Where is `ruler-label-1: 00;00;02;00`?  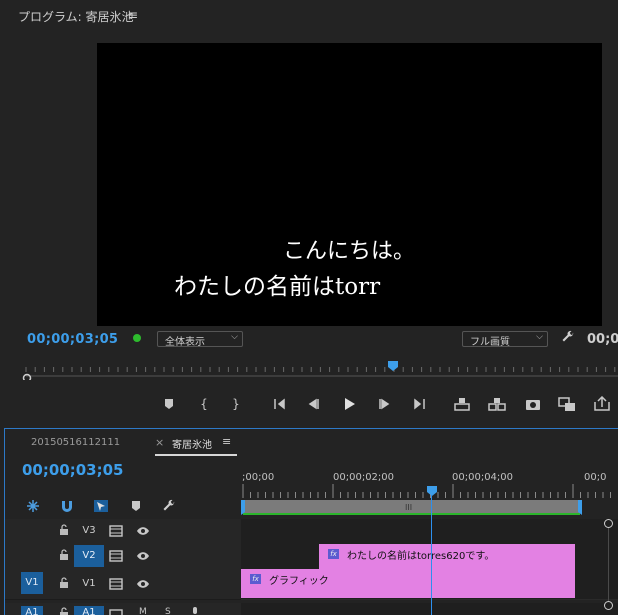 ruler-label-1: 00;00;02;00 is located at coordinates (364, 477).